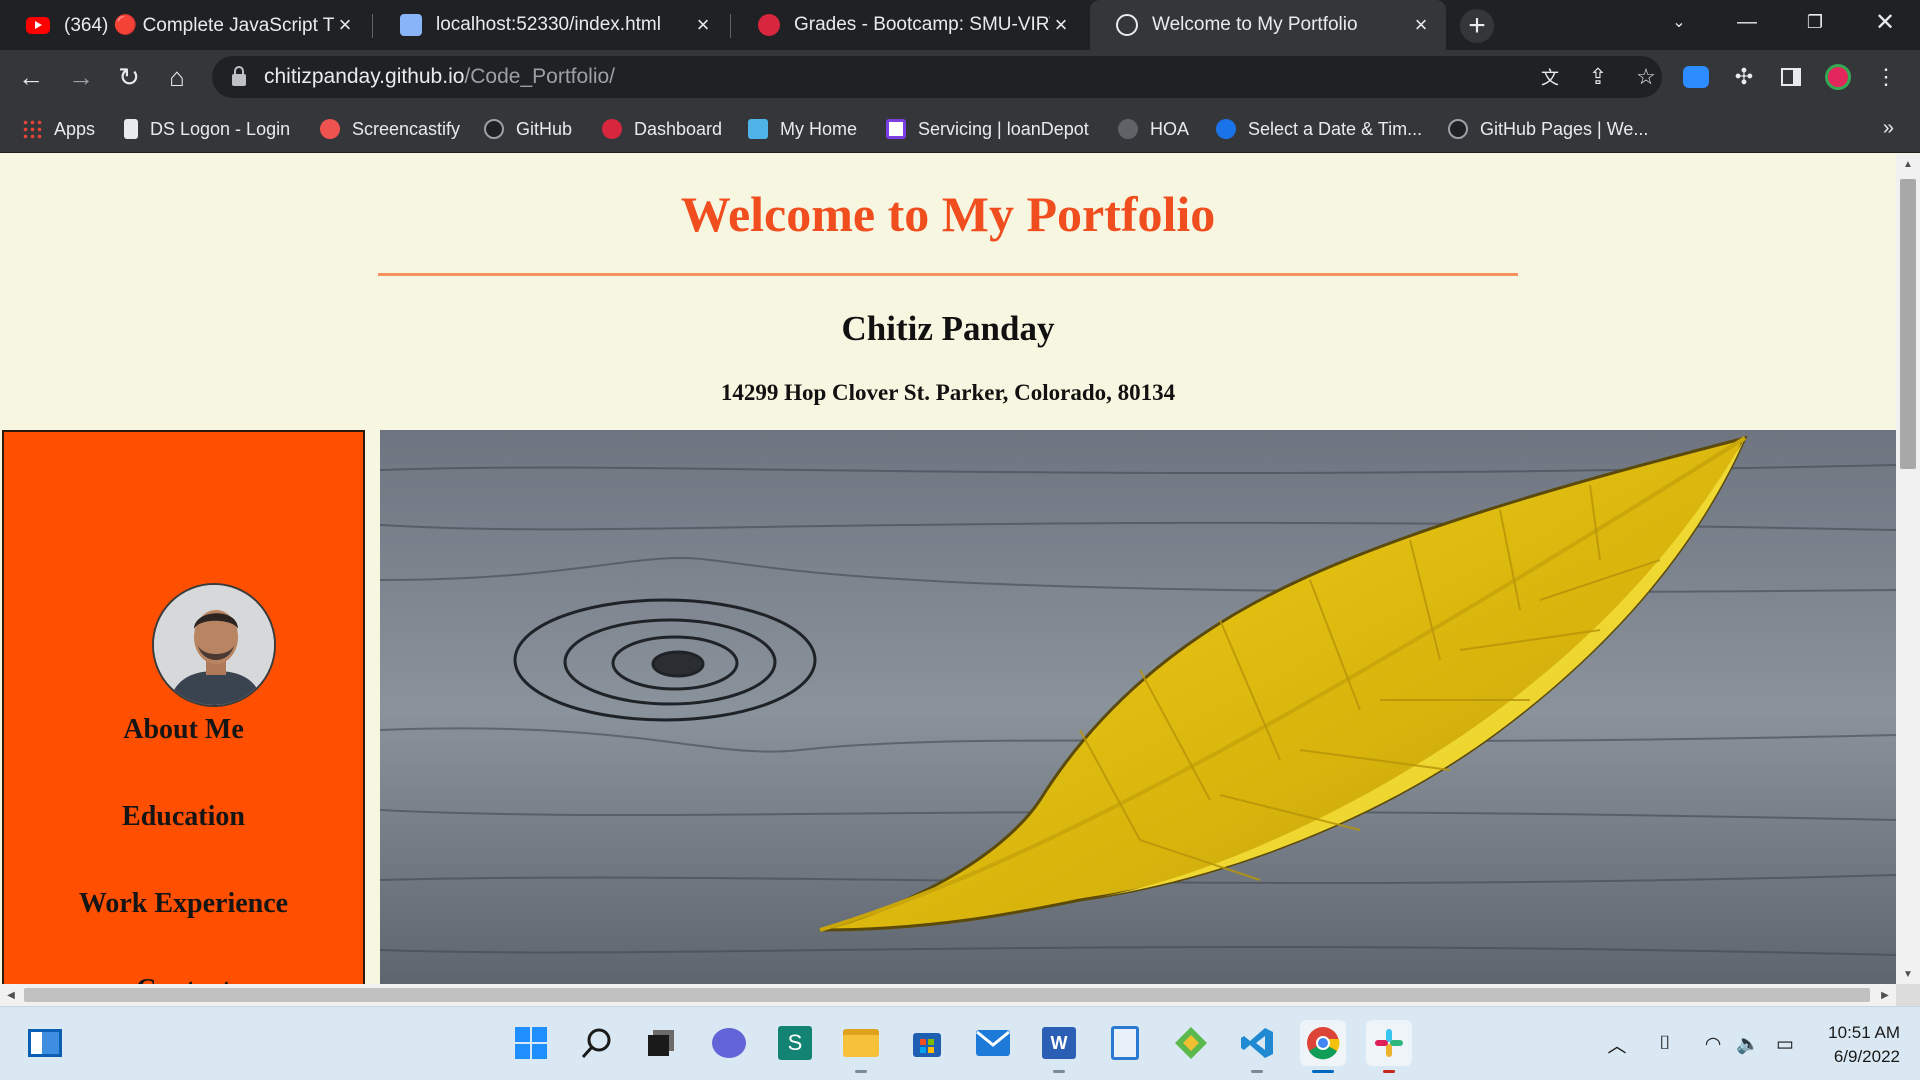  Describe the element at coordinates (597, 1043) in the screenshot. I see `search-icon` at that location.